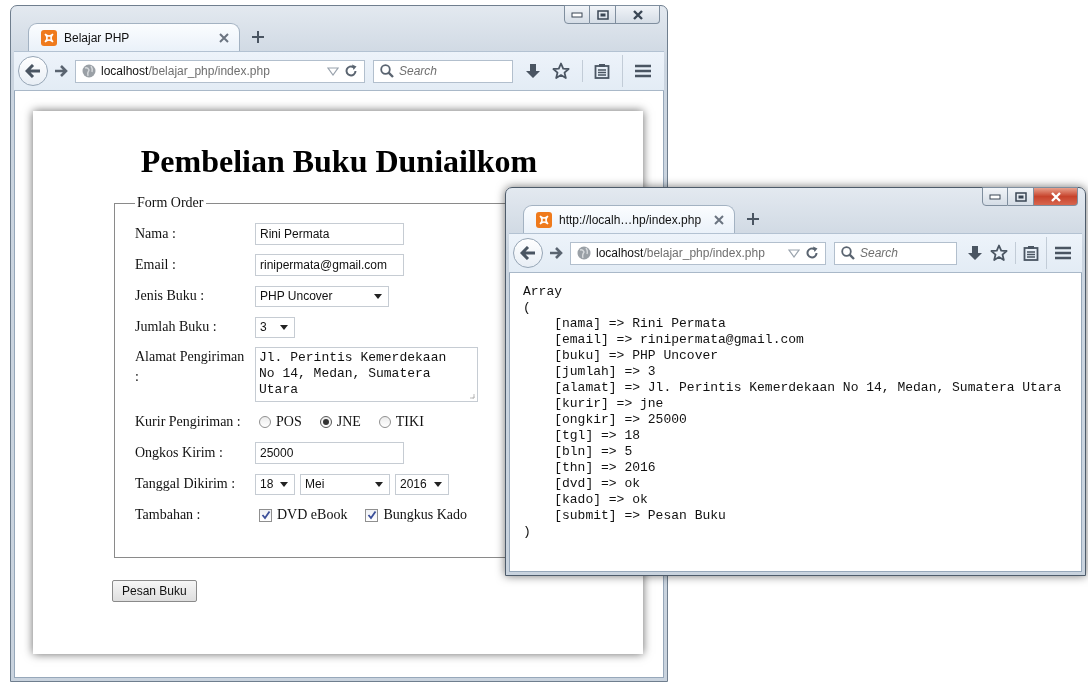 The image size is (1088, 682). I want to click on output-line: (, so click(527, 308).